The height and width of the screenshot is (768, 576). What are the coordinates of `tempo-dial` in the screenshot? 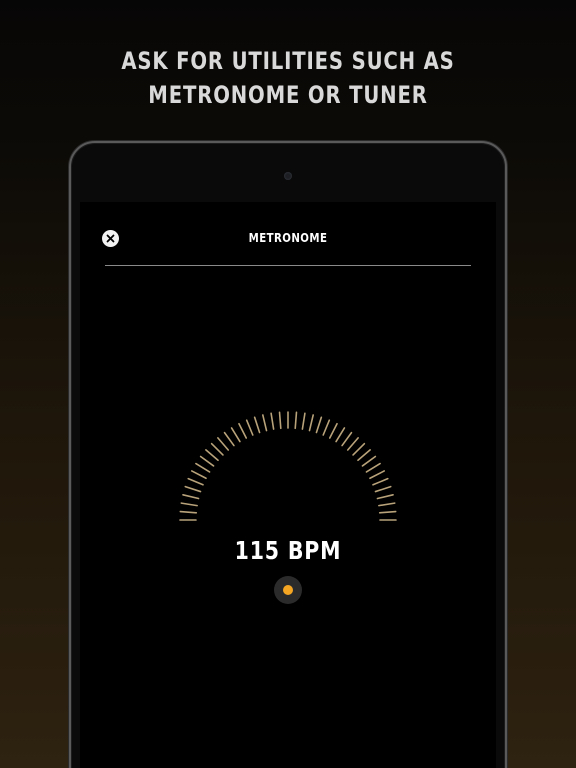 It's located at (288, 466).